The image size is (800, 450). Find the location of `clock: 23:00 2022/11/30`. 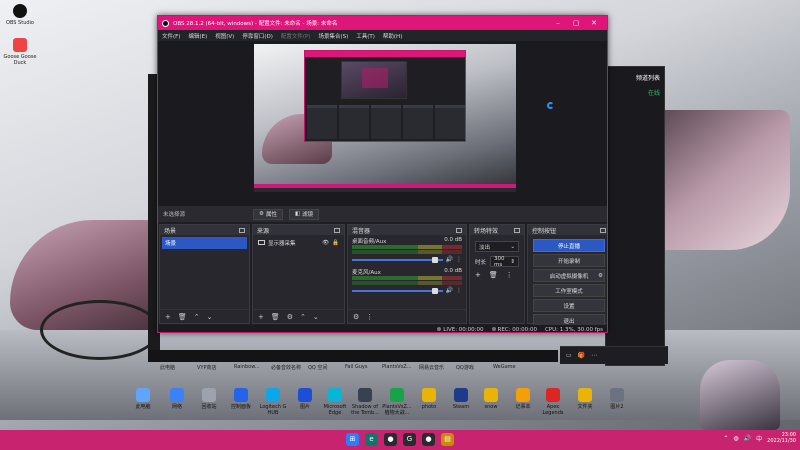

clock: 23:00 2022/11/30 is located at coordinates (781, 438).